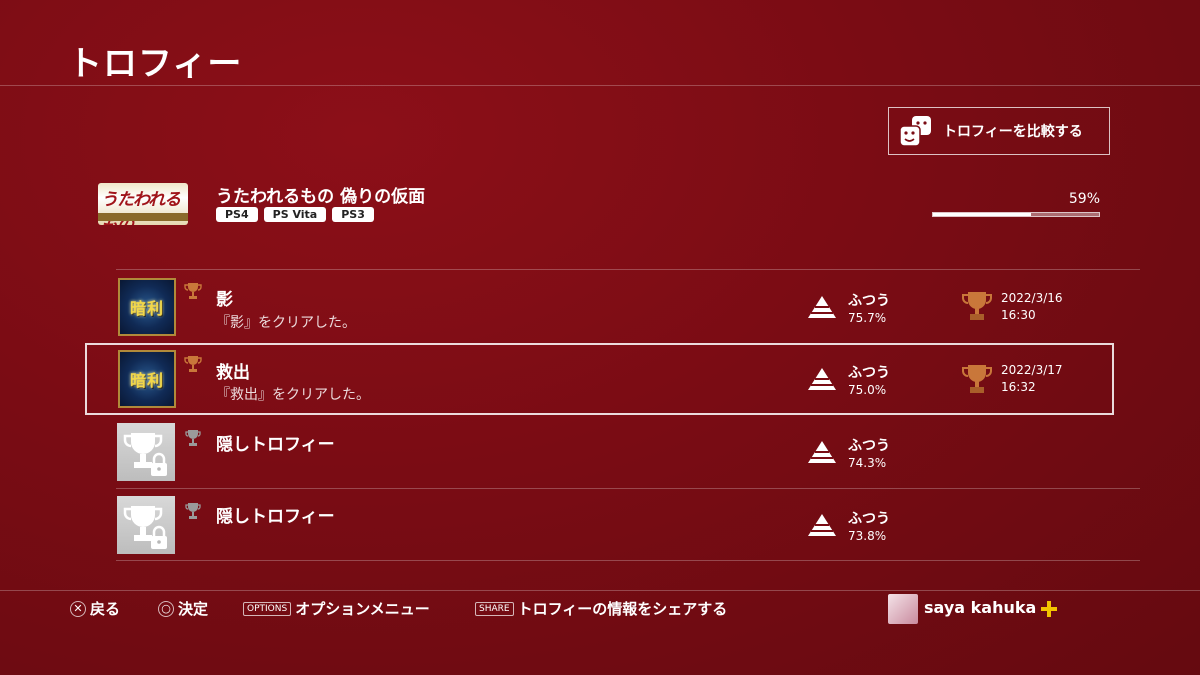 This screenshot has width=1200, height=675. I want to click on earned-time: 16:32, so click(1018, 387).